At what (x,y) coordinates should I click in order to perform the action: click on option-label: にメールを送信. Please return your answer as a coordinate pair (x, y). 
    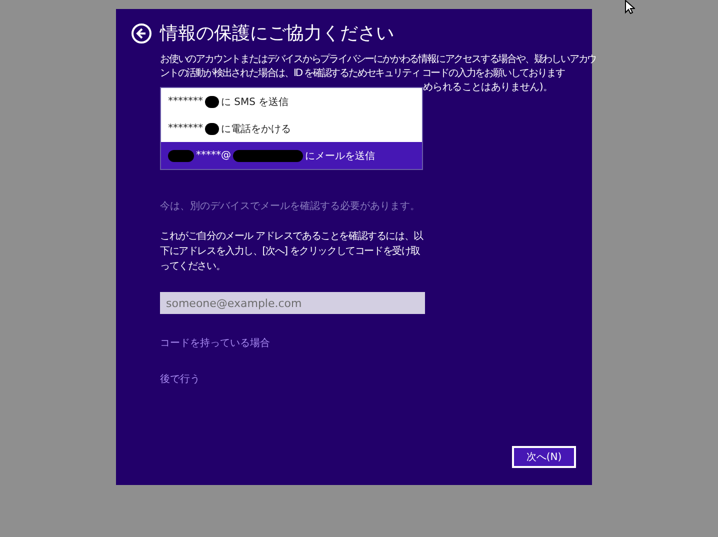
    Looking at the image, I should click on (340, 156).